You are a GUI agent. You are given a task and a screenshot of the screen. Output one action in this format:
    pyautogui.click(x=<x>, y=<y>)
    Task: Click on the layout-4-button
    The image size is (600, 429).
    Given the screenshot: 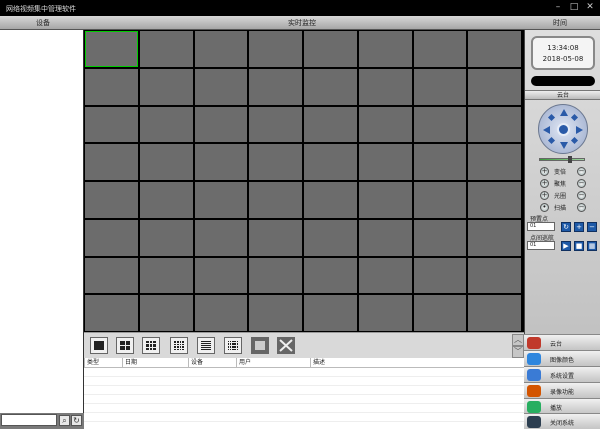 What is the action you would take?
    pyautogui.click(x=125, y=345)
    